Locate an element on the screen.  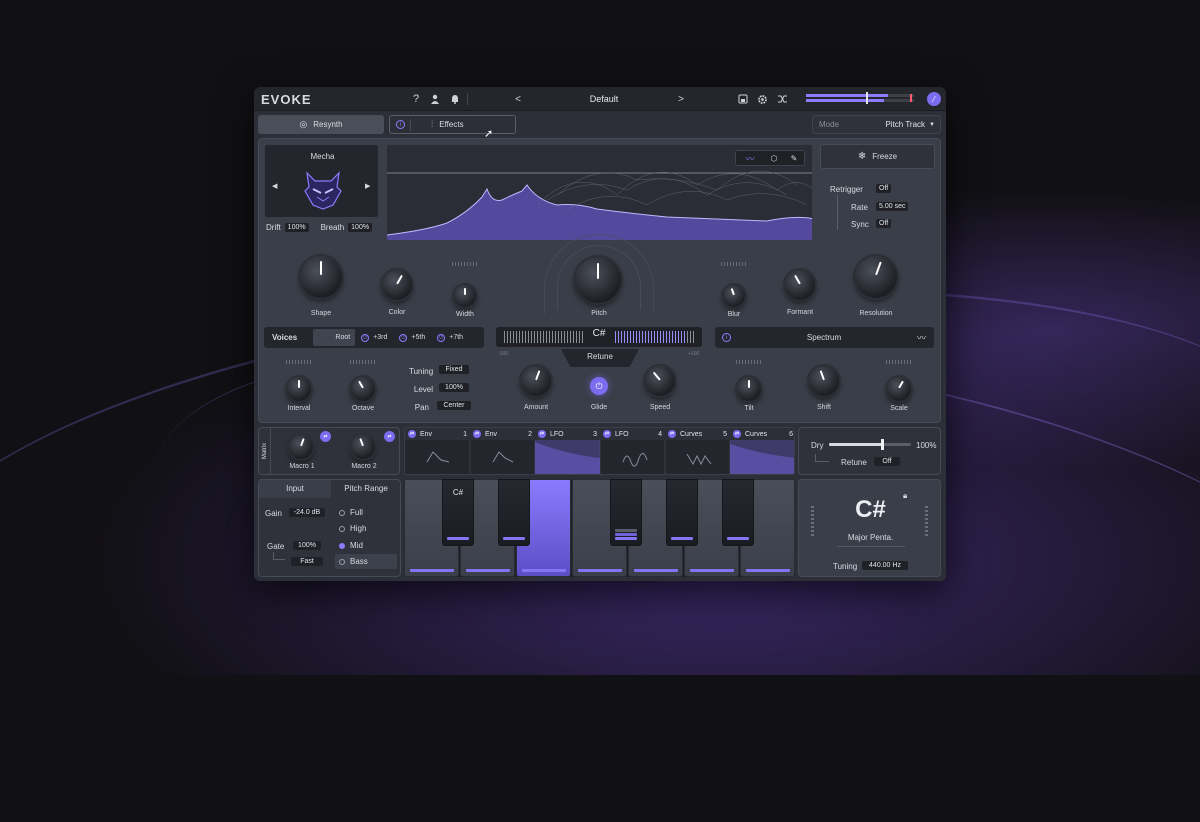
keyboard: C# is located at coordinates (599, 528).